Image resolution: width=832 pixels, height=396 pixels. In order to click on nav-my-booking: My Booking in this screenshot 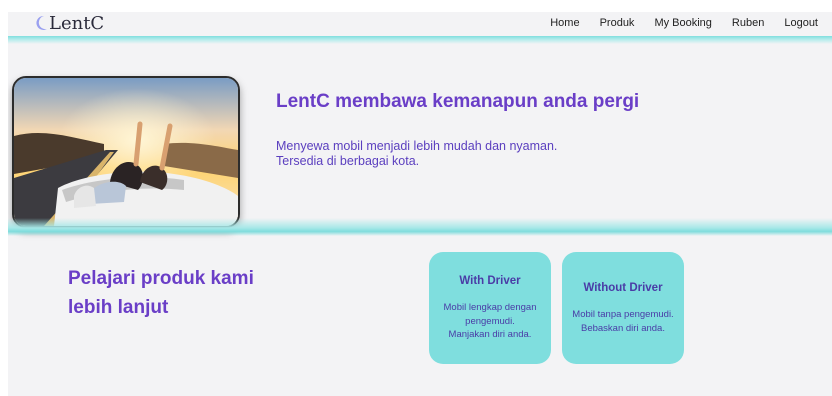, I will do `click(682, 23)`.